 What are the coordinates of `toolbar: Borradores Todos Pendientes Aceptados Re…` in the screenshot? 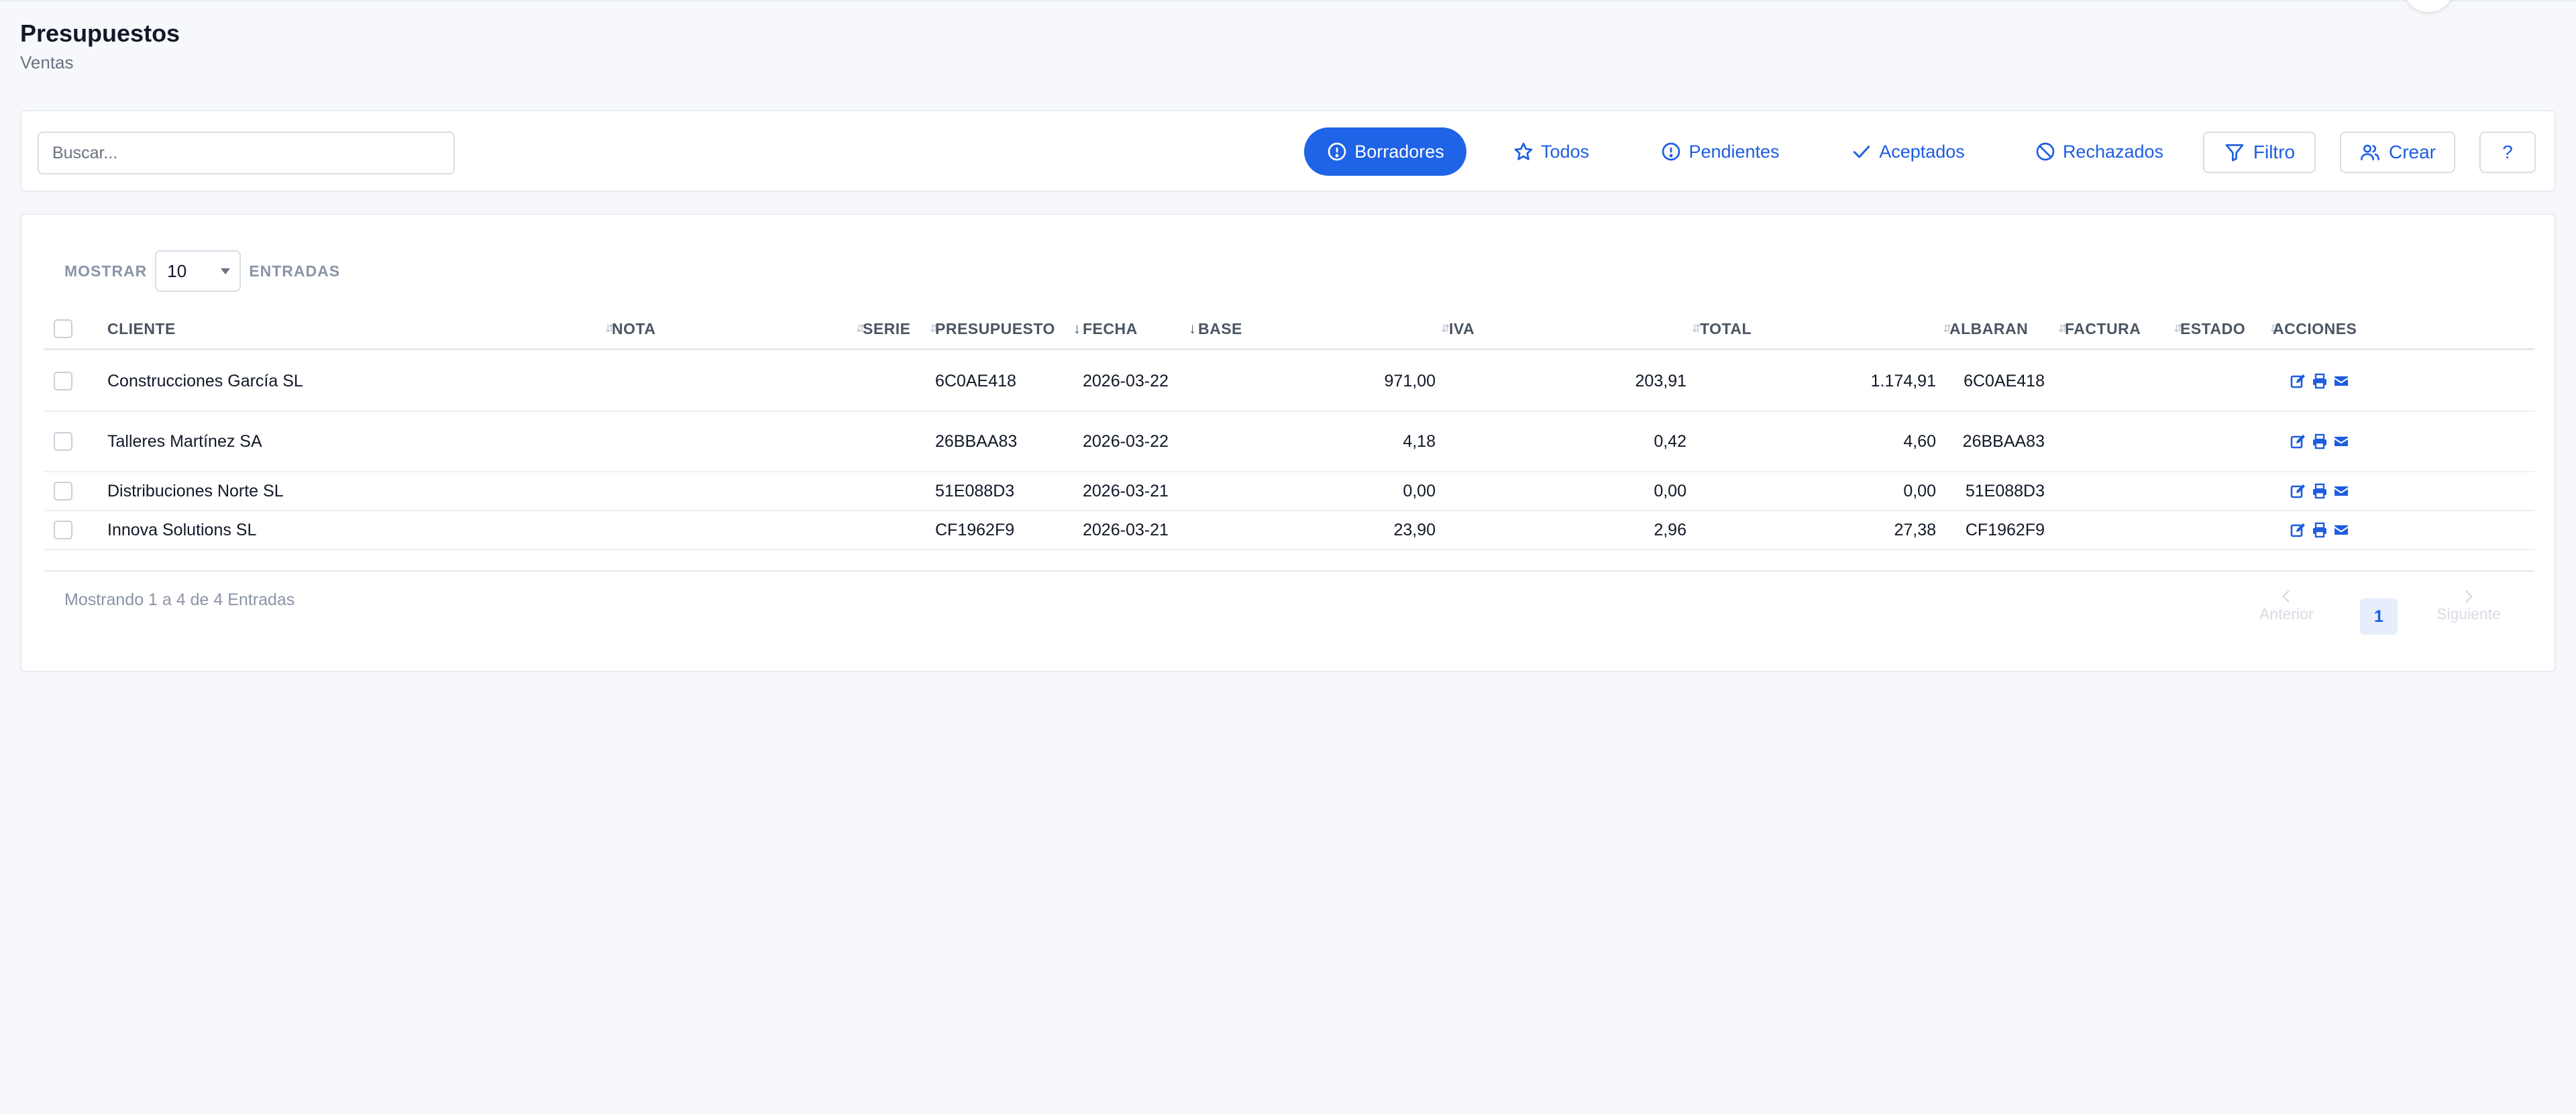 It's located at (1288, 151).